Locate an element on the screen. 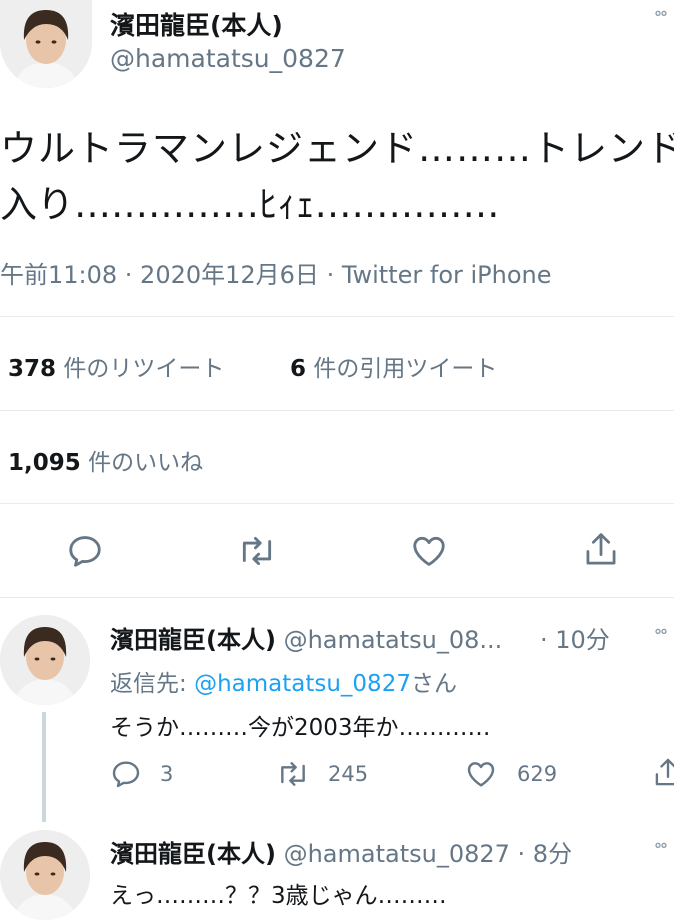 This screenshot has height=920, width=674. author-name: 濱田龍臣(本人) is located at coordinates (196, 24).